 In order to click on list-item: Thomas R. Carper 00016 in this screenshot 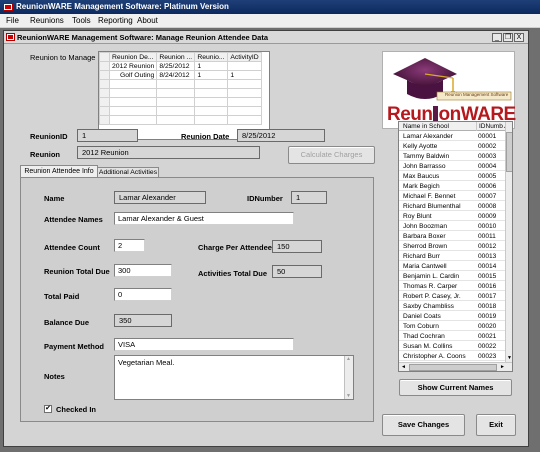, I will do `click(452, 287)`.